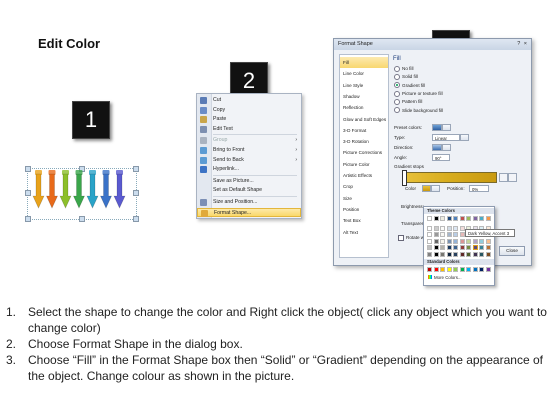  I want to click on fill-option-slide-background-fill: Slide background fill, so click(418, 110).